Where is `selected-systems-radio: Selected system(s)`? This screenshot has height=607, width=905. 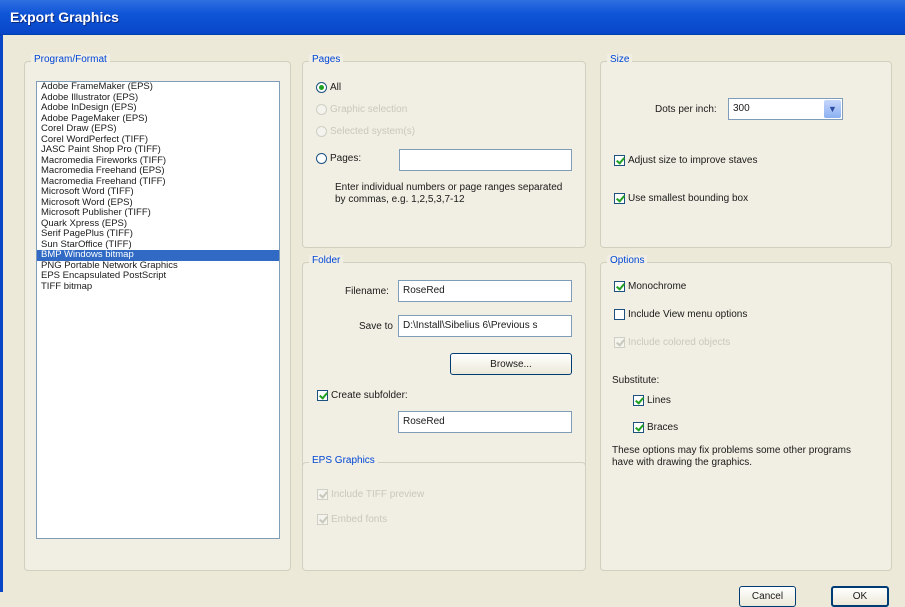
selected-systems-radio: Selected system(s) is located at coordinates (365, 131).